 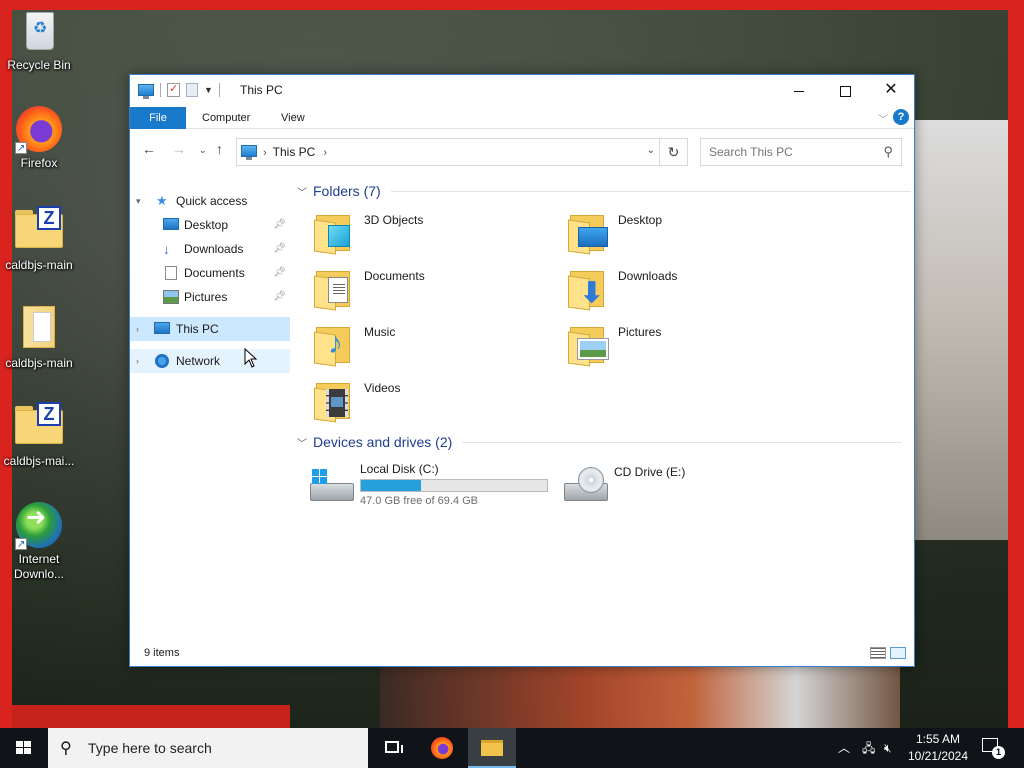 What do you see at coordinates (844, 748) in the screenshot?
I see `show-hidden-icons-chevron-icon: ︿` at bounding box center [844, 748].